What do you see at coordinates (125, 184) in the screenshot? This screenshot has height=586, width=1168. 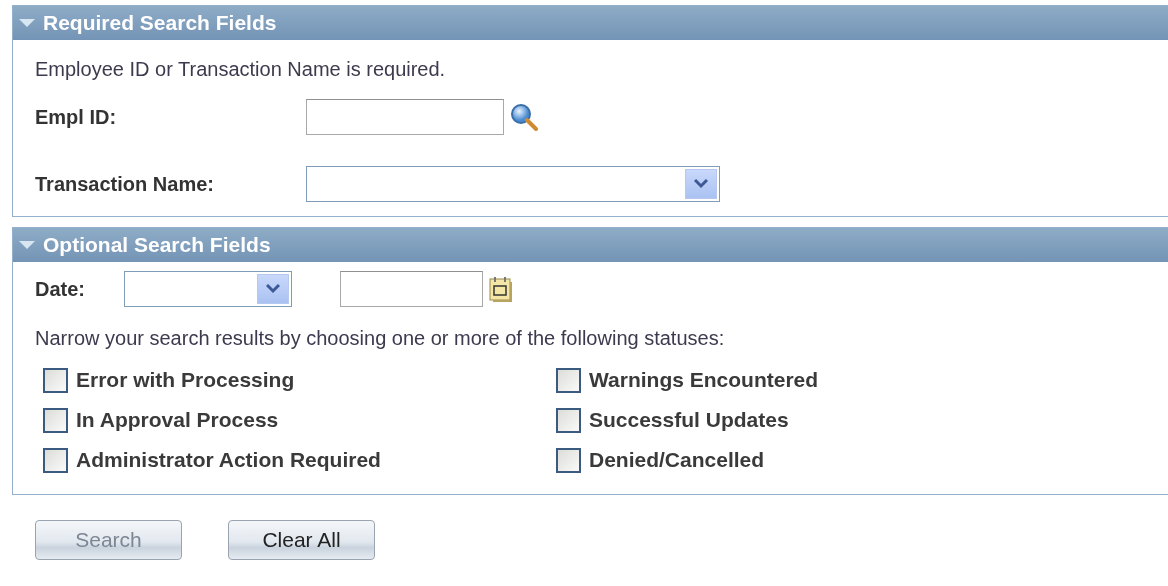 I see `field-label: Transaction Name:` at bounding box center [125, 184].